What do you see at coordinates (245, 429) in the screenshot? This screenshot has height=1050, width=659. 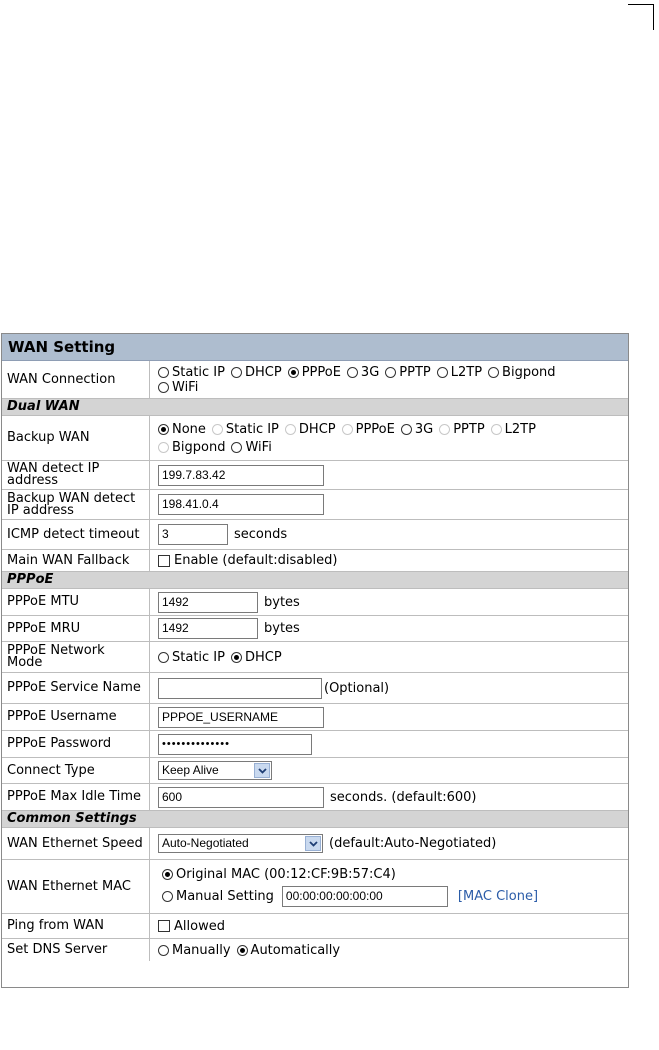 I see `backup-static-ip-radio: Static IP` at bounding box center [245, 429].